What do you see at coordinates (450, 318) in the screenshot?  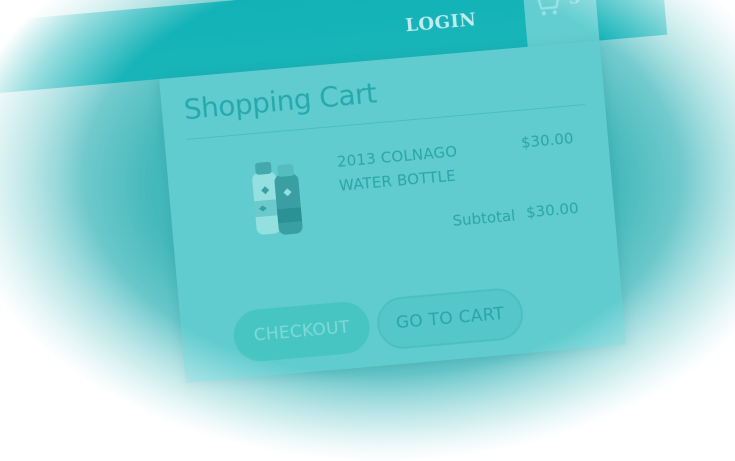 I see `go-to-cart-button: GO TO CART` at bounding box center [450, 318].